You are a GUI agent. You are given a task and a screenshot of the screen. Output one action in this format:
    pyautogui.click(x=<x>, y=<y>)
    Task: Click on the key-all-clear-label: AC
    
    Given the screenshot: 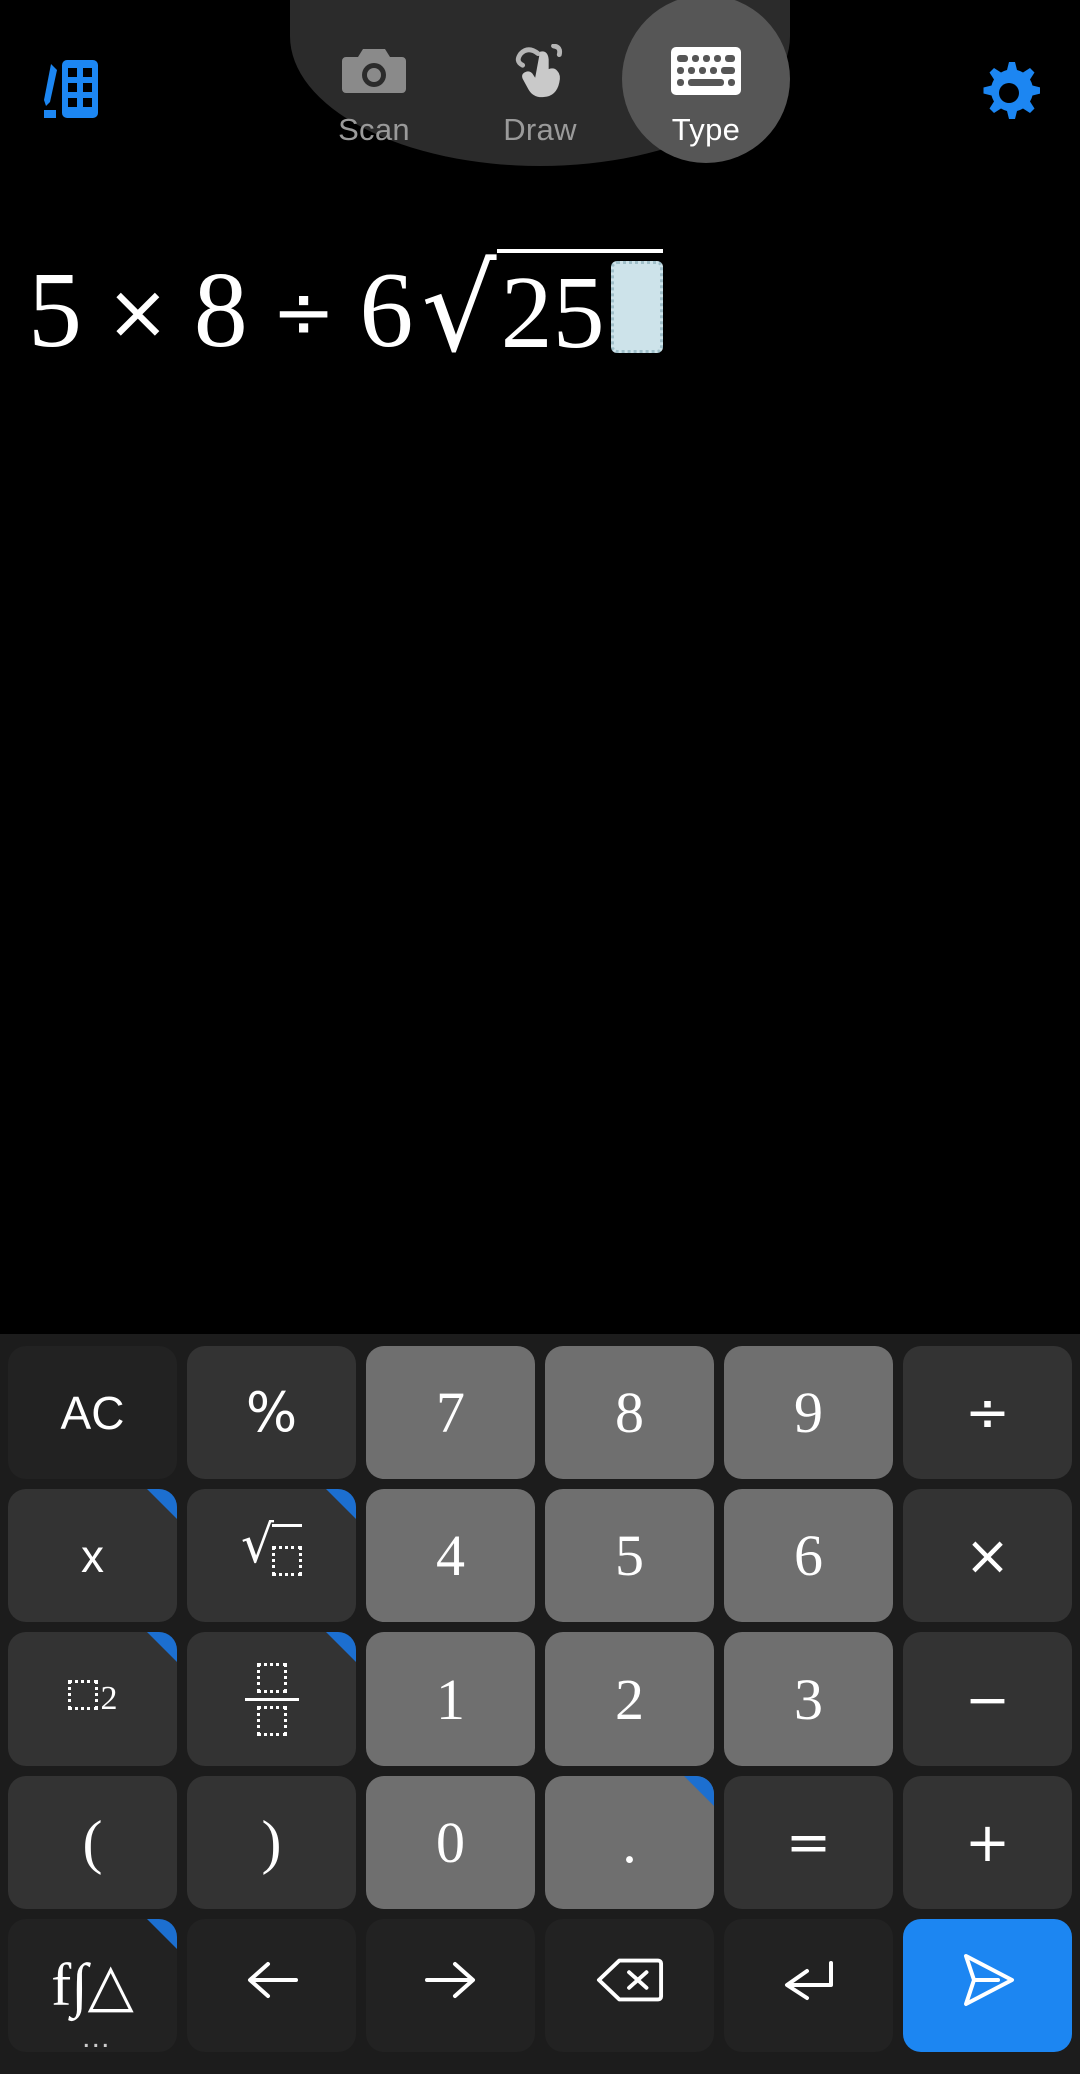 What is the action you would take?
    pyautogui.click(x=92, y=1412)
    